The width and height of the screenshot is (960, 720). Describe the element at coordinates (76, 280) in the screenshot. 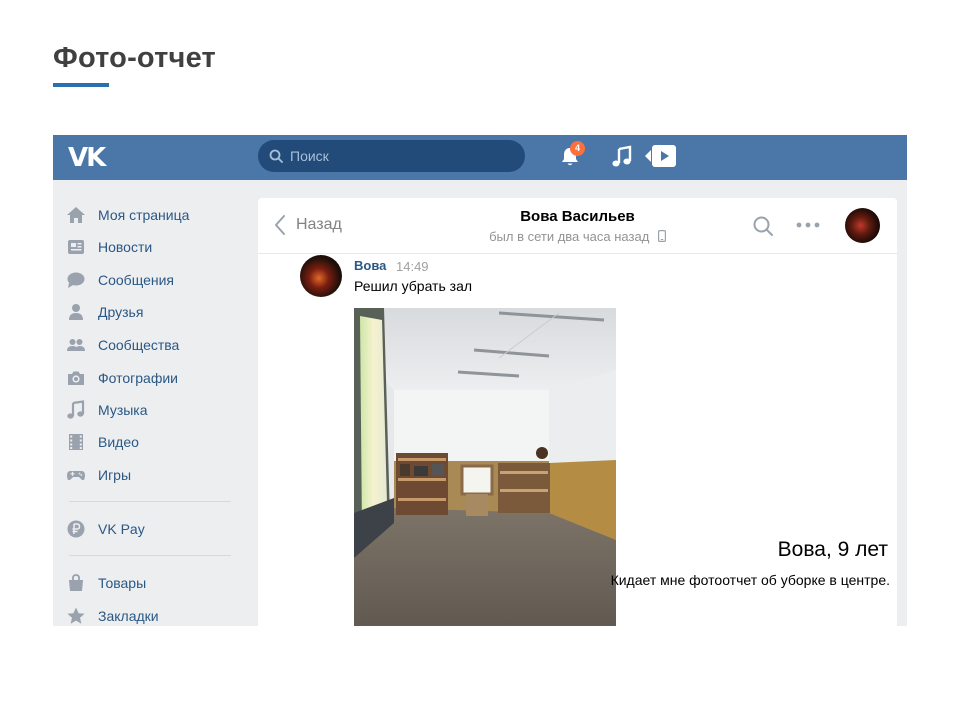

I see `messages-icon` at that location.